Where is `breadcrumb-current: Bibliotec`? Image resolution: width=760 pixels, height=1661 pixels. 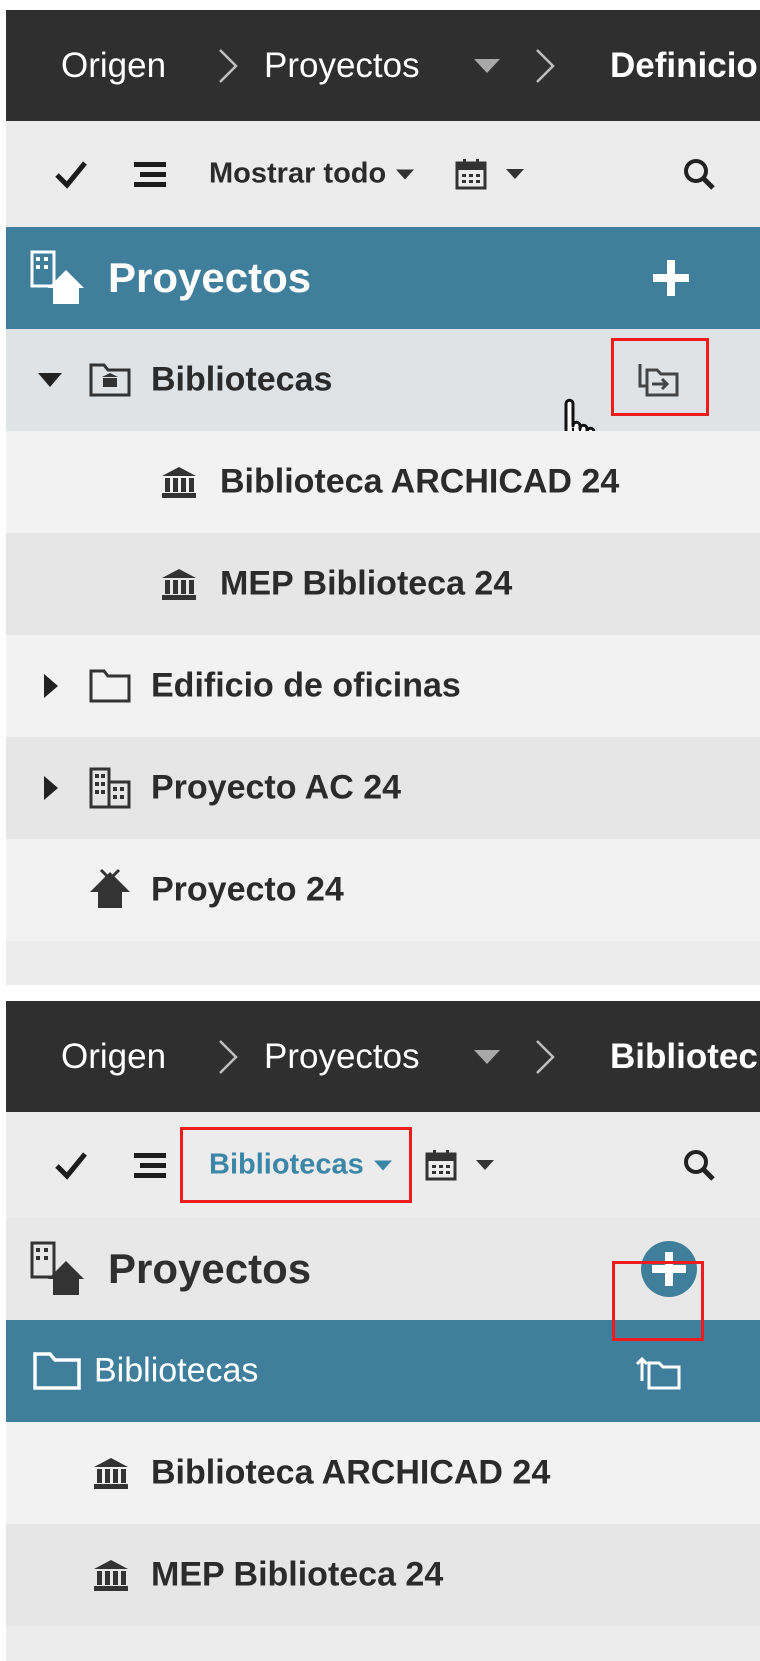
breadcrumb-current: Bibliotec is located at coordinates (684, 1056).